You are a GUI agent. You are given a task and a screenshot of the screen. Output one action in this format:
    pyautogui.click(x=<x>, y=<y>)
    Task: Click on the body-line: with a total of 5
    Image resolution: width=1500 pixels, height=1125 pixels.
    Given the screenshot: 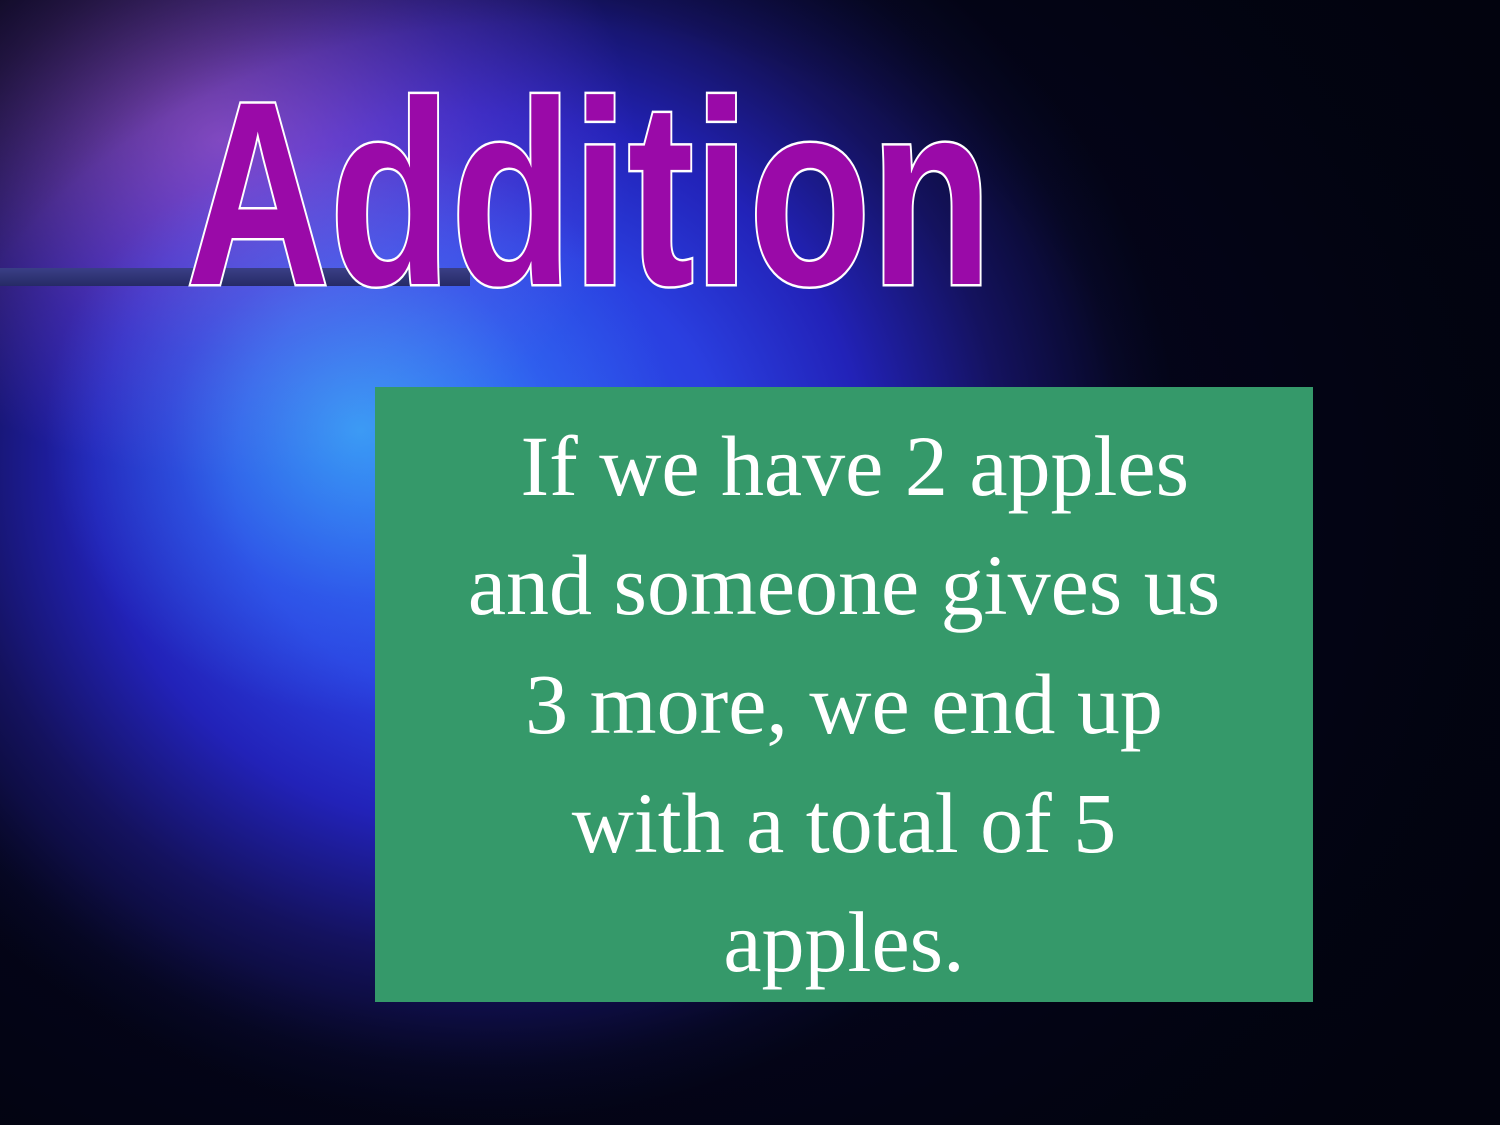 What is the action you would take?
    pyautogui.click(x=844, y=823)
    